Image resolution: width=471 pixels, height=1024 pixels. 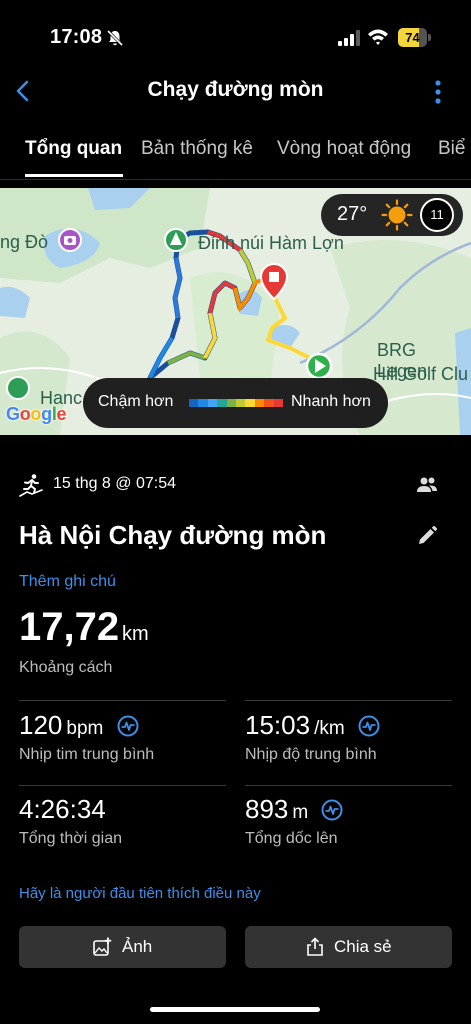 I want to click on tab-active-indicator, so click(x=74, y=175).